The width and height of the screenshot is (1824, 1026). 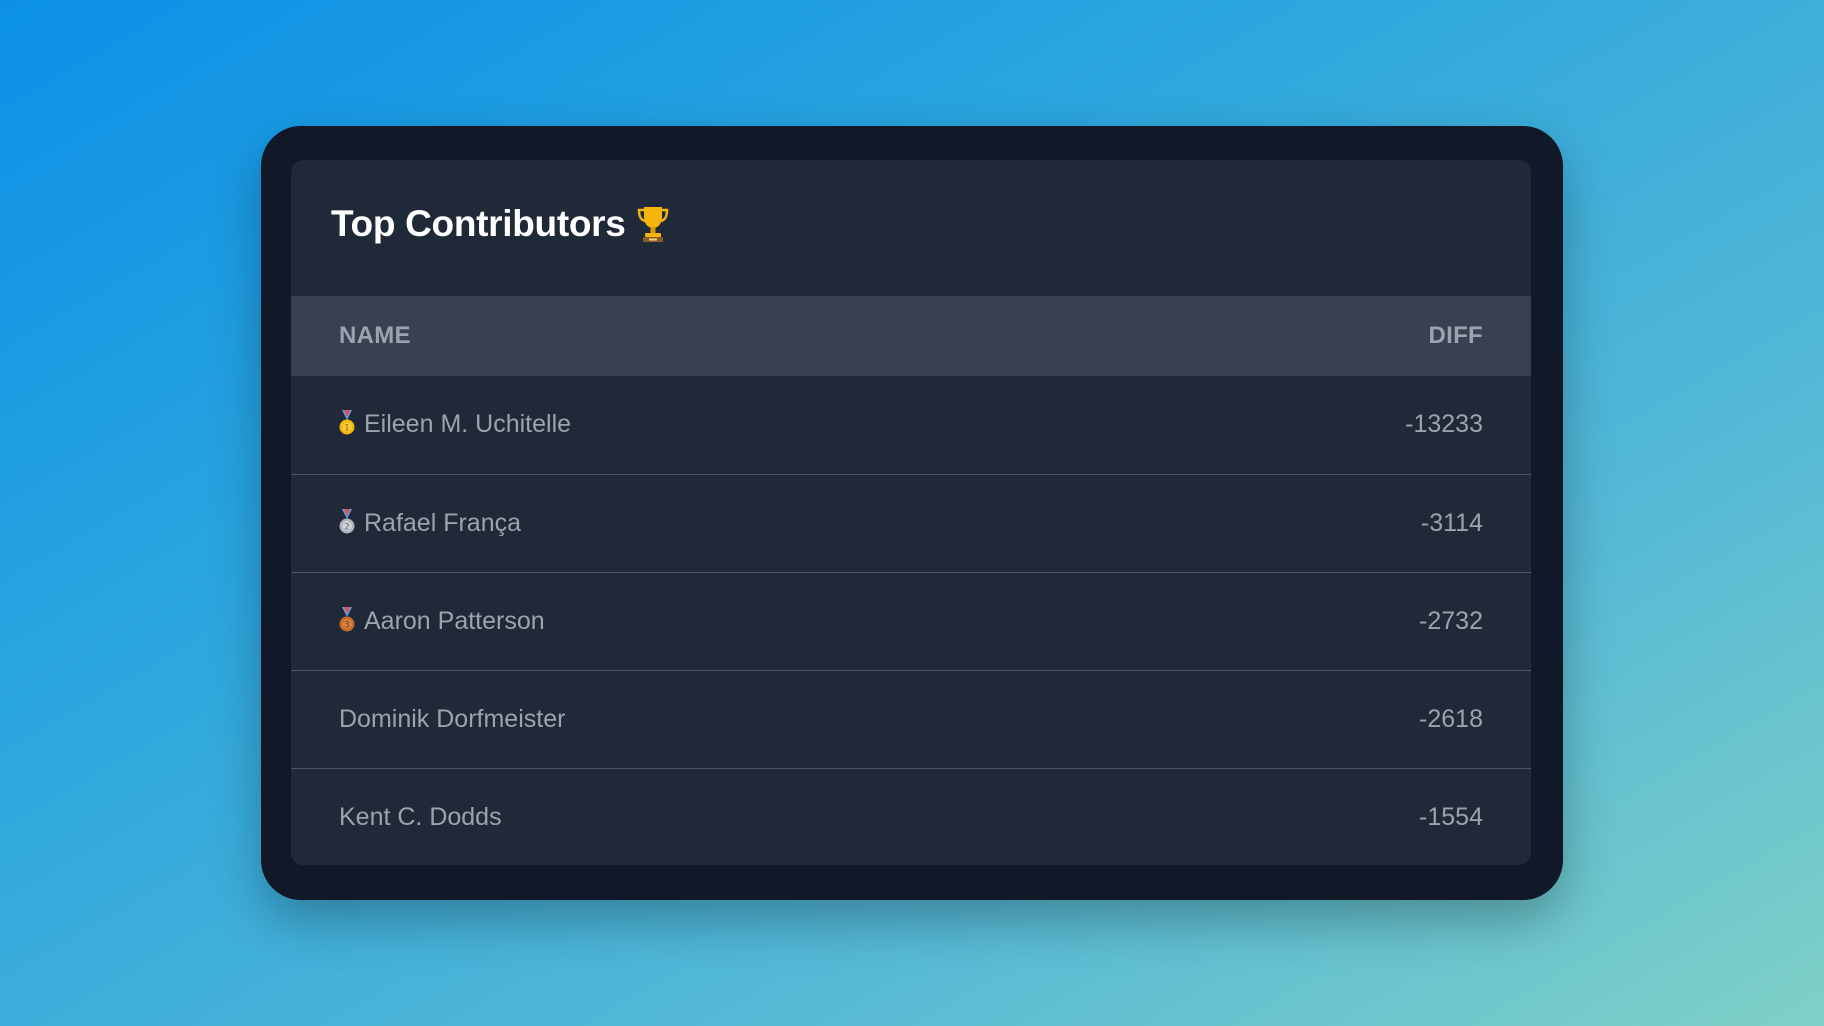 What do you see at coordinates (347, 429) in the screenshot?
I see `svg-text: 1` at bounding box center [347, 429].